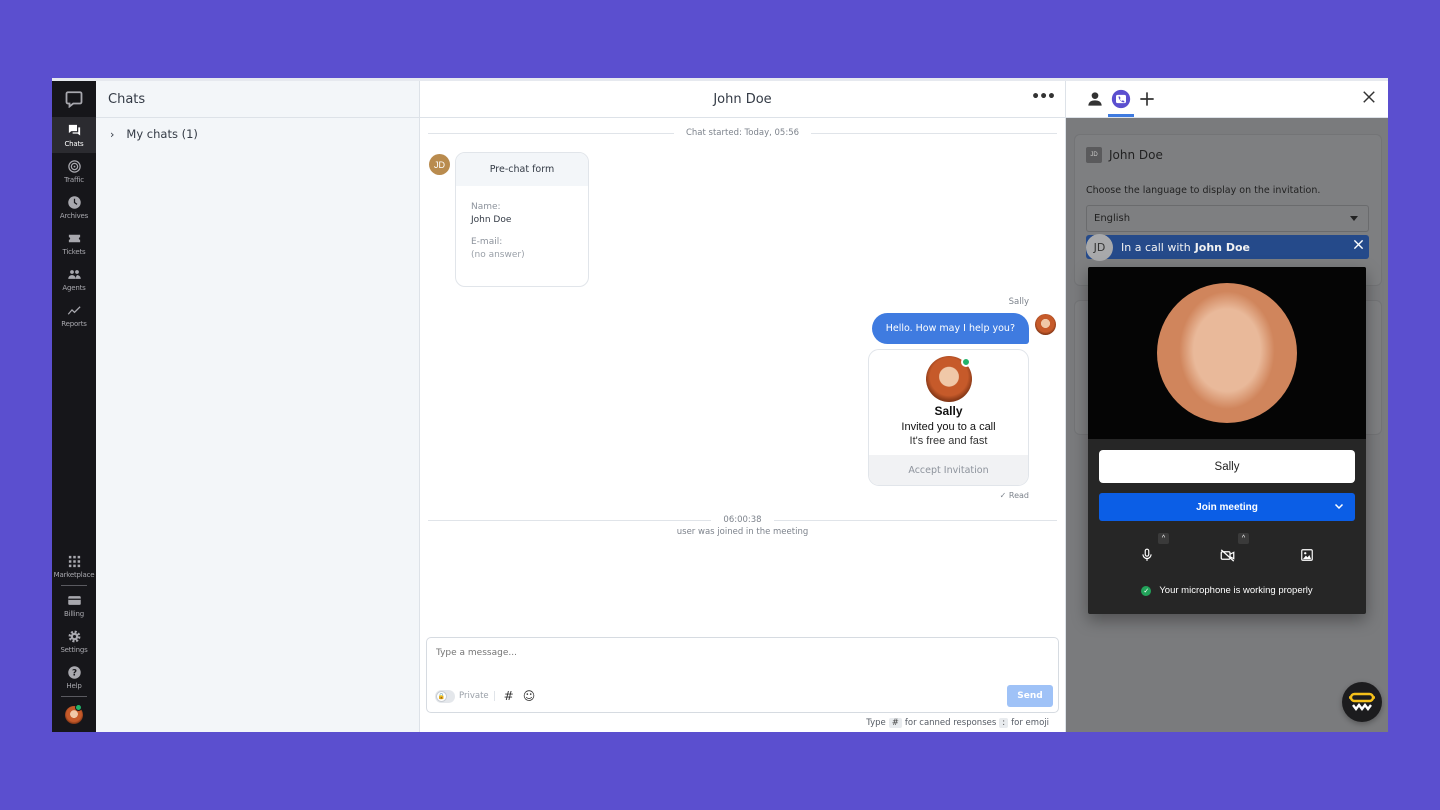  I want to click on chats-list-title: Chats, so click(257, 99).